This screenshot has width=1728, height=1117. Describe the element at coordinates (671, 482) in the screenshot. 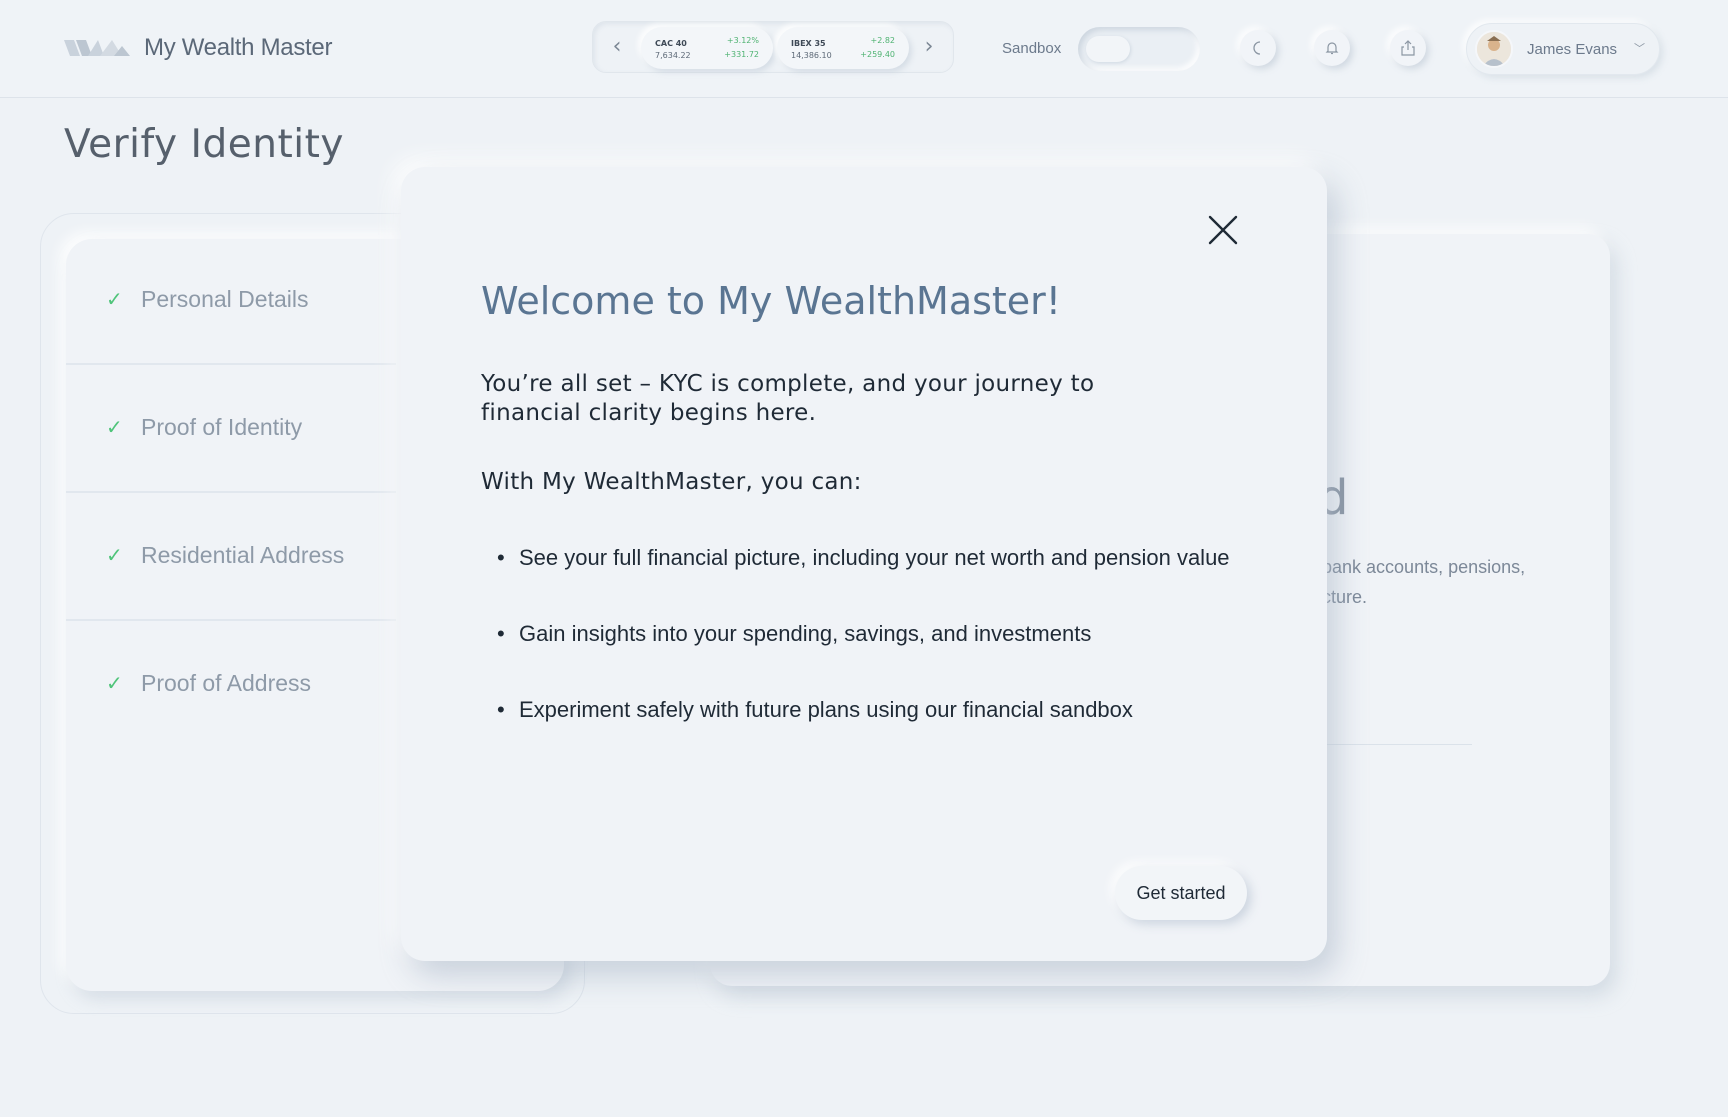

I see `modal-lead: With My WealthMaster, you can:` at that location.